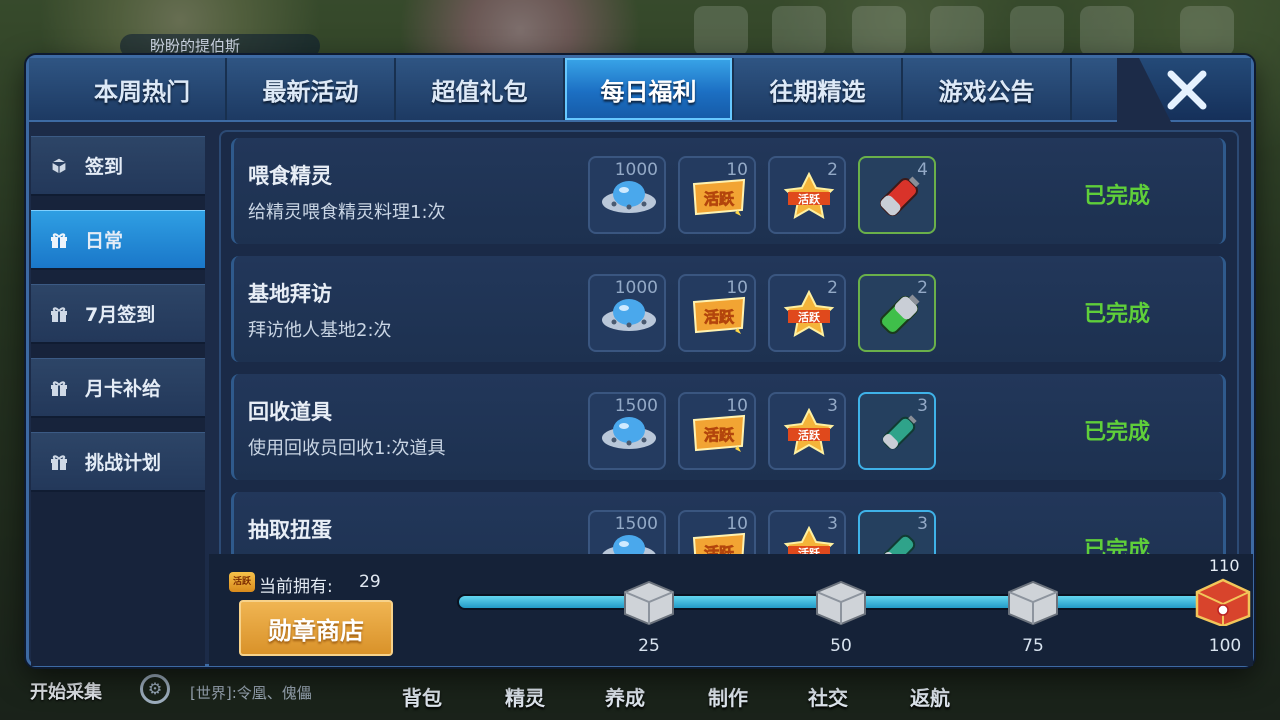  Describe the element at coordinates (1207, 31) in the screenshot. I see `hud-owl-icon` at that location.